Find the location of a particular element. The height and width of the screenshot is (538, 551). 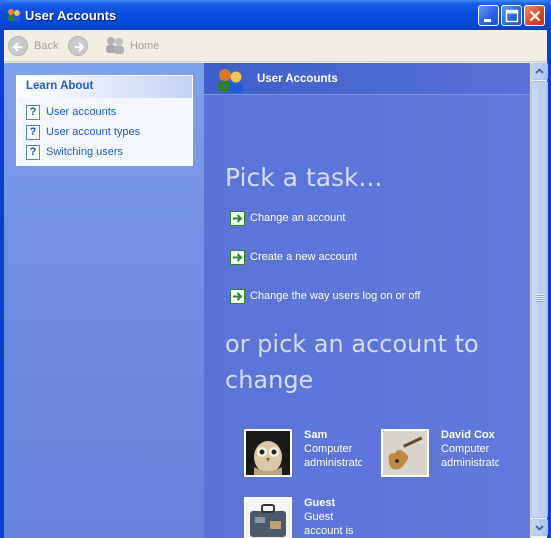

account-david-cox: David Cox Computer administratc is located at coordinates (443, 454).